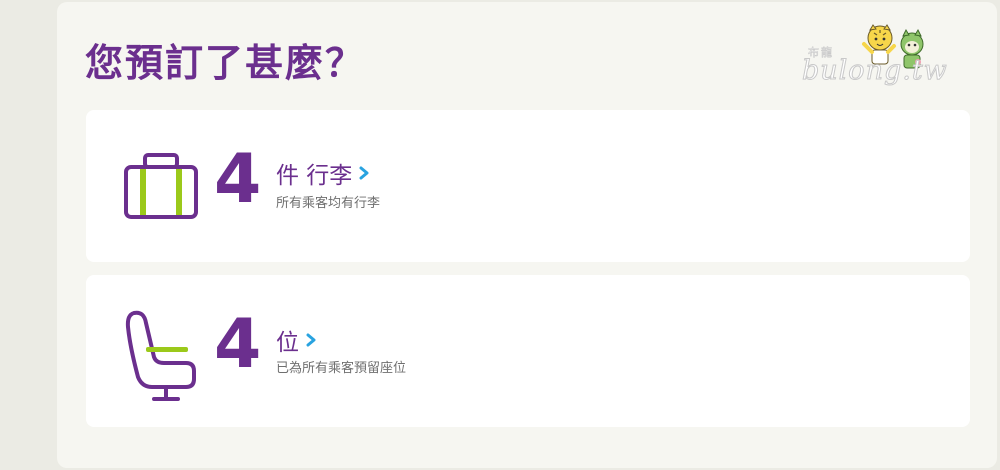 Image resolution: width=1000 pixels, height=470 pixels. What do you see at coordinates (225, 63) in the screenshot?
I see `page-title: 您預訂了甚麼？` at bounding box center [225, 63].